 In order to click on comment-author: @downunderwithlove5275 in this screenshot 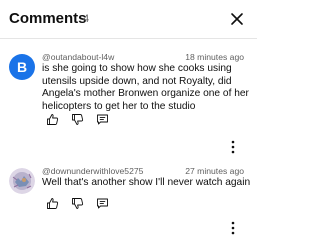, I will do `click(92, 171)`.